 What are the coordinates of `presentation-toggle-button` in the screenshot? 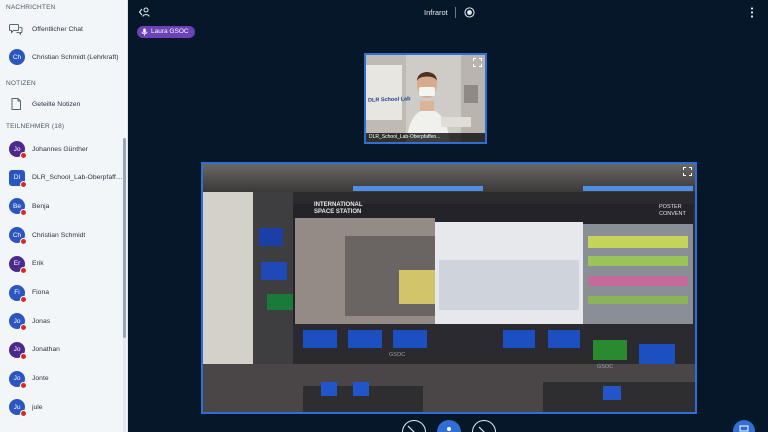 It's located at (744, 426).